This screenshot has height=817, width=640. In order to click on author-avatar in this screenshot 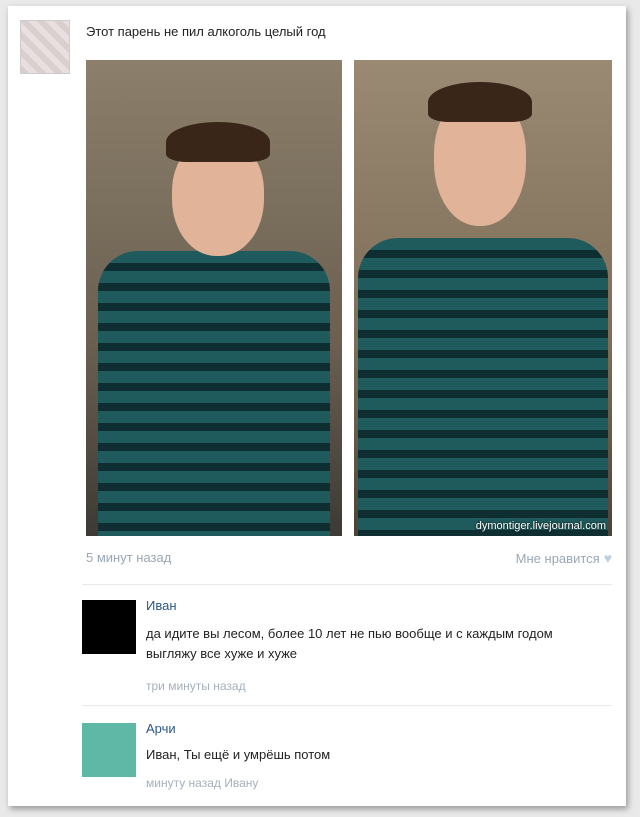, I will do `click(45, 47)`.